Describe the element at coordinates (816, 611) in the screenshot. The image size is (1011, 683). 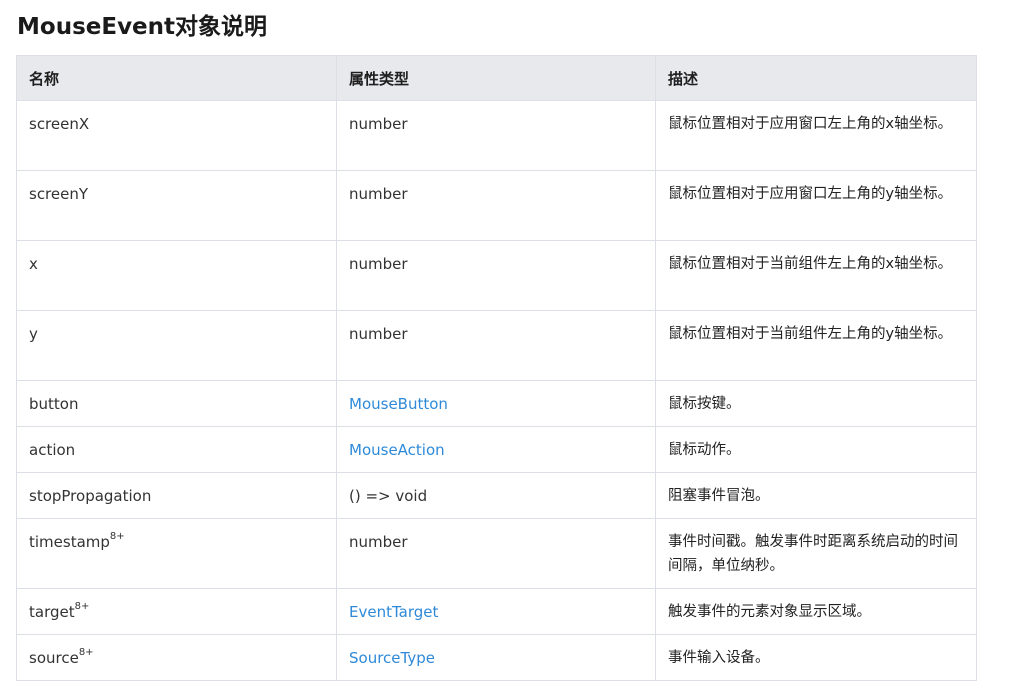
I see `cell-description: 触发事件的元素对象显示区域。` at that location.